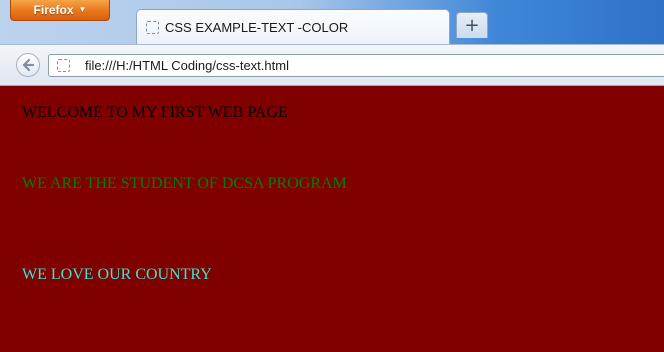 The height and width of the screenshot is (352, 664). I want to click on tab-bar: Firefox ▼ CSS EXAMPLE-TEXT -COLOR +, so click(332, 22).